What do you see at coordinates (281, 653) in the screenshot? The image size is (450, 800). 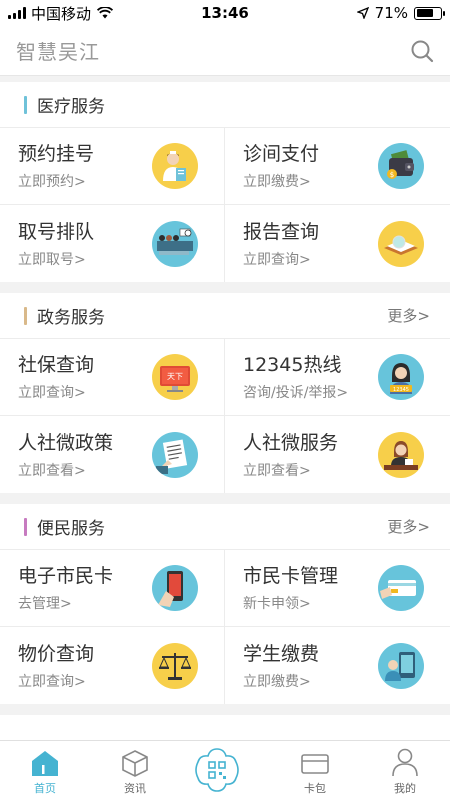 I see `service-title: 学生缴费` at bounding box center [281, 653].